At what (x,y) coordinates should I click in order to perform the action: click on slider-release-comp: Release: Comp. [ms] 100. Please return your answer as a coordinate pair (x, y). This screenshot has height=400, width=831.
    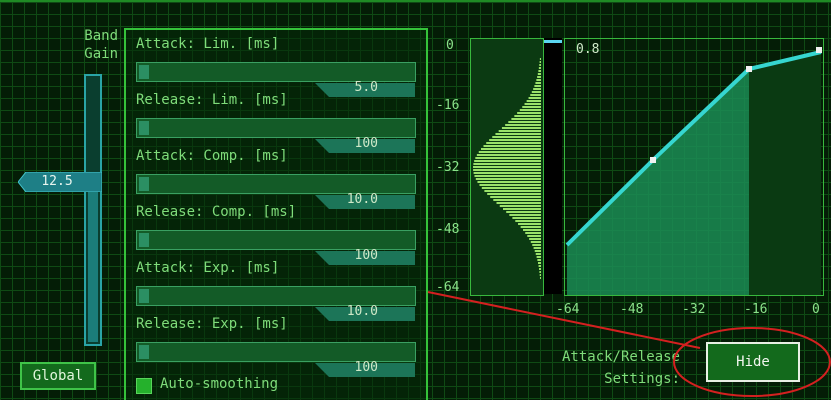
    Looking at the image, I should click on (276, 234).